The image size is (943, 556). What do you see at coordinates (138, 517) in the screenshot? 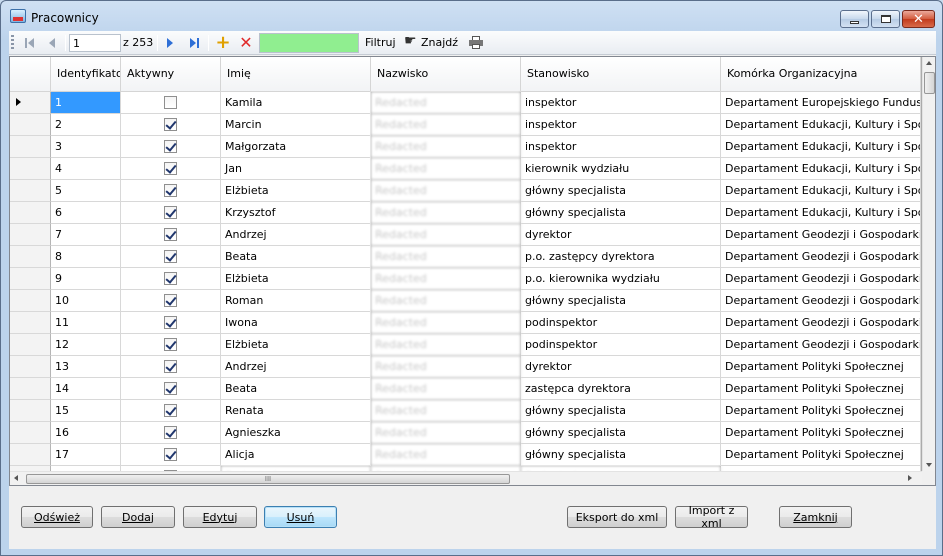
I see `add-button: Dodaj` at bounding box center [138, 517].